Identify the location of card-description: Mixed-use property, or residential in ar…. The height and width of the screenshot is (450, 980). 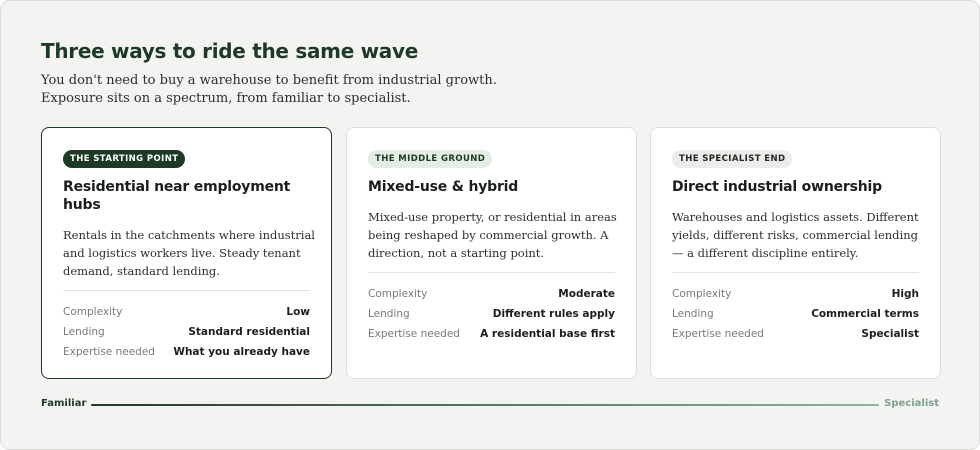
(492, 235).